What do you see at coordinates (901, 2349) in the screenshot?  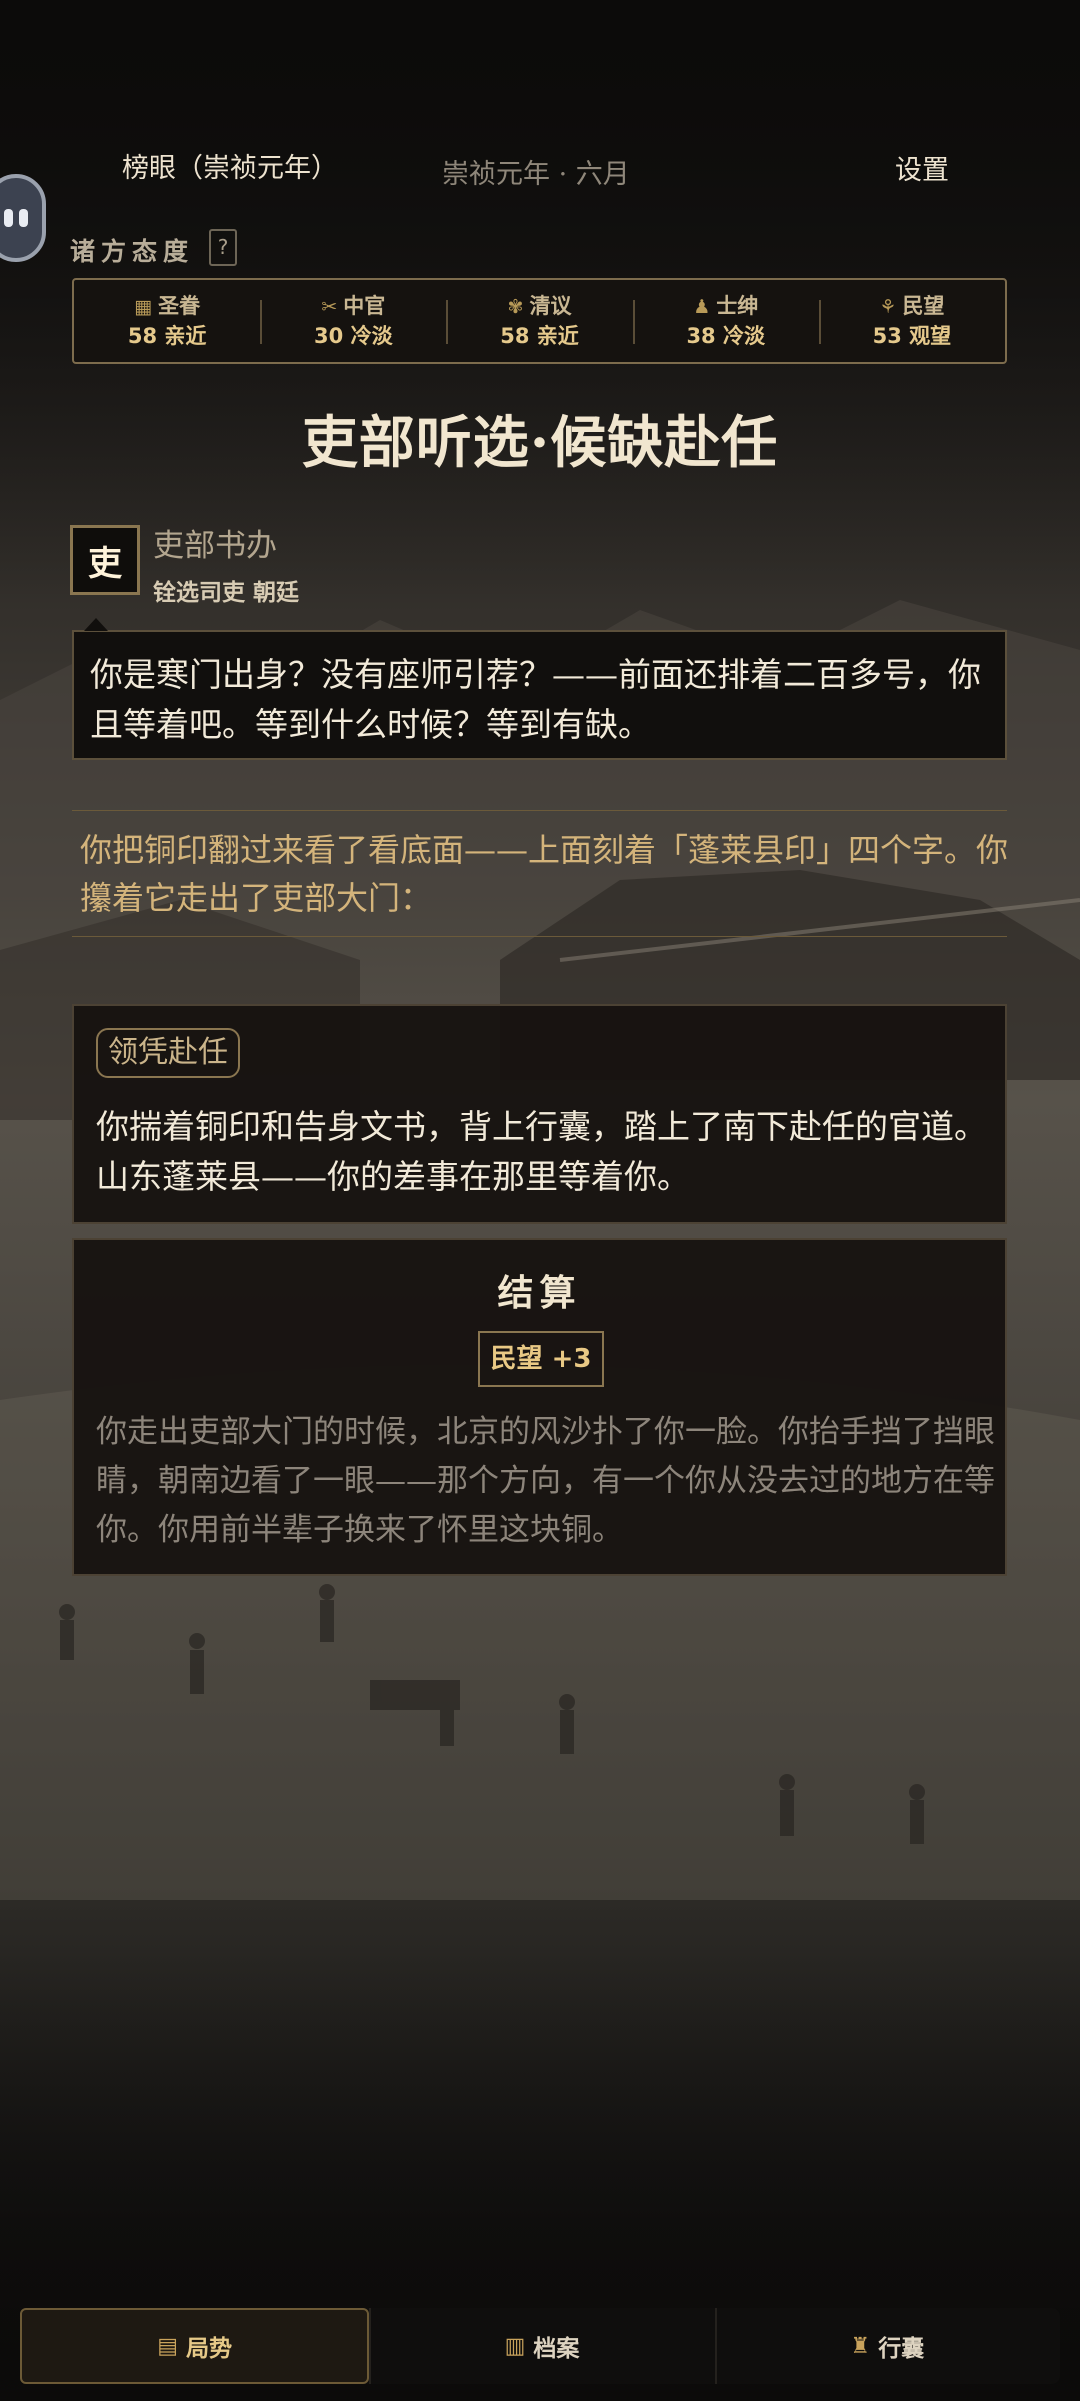 I see `nav-tab-label: 行囊` at bounding box center [901, 2349].